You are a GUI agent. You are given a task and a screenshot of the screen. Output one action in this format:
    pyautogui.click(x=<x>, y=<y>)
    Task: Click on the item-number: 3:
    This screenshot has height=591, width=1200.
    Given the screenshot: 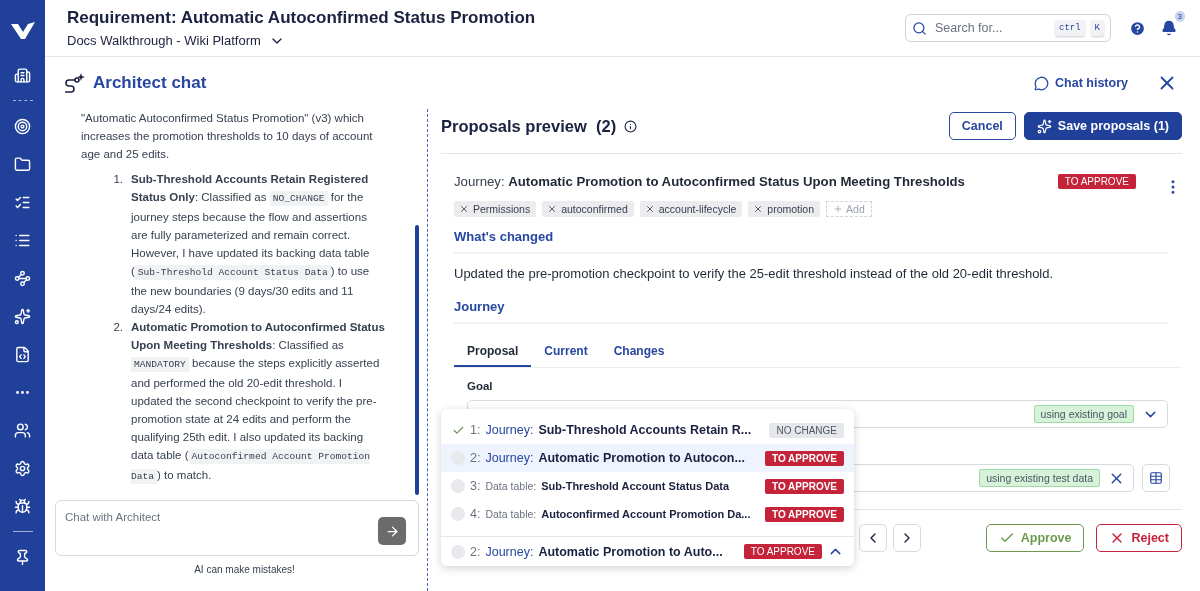 What is the action you would take?
    pyautogui.click(x=475, y=486)
    